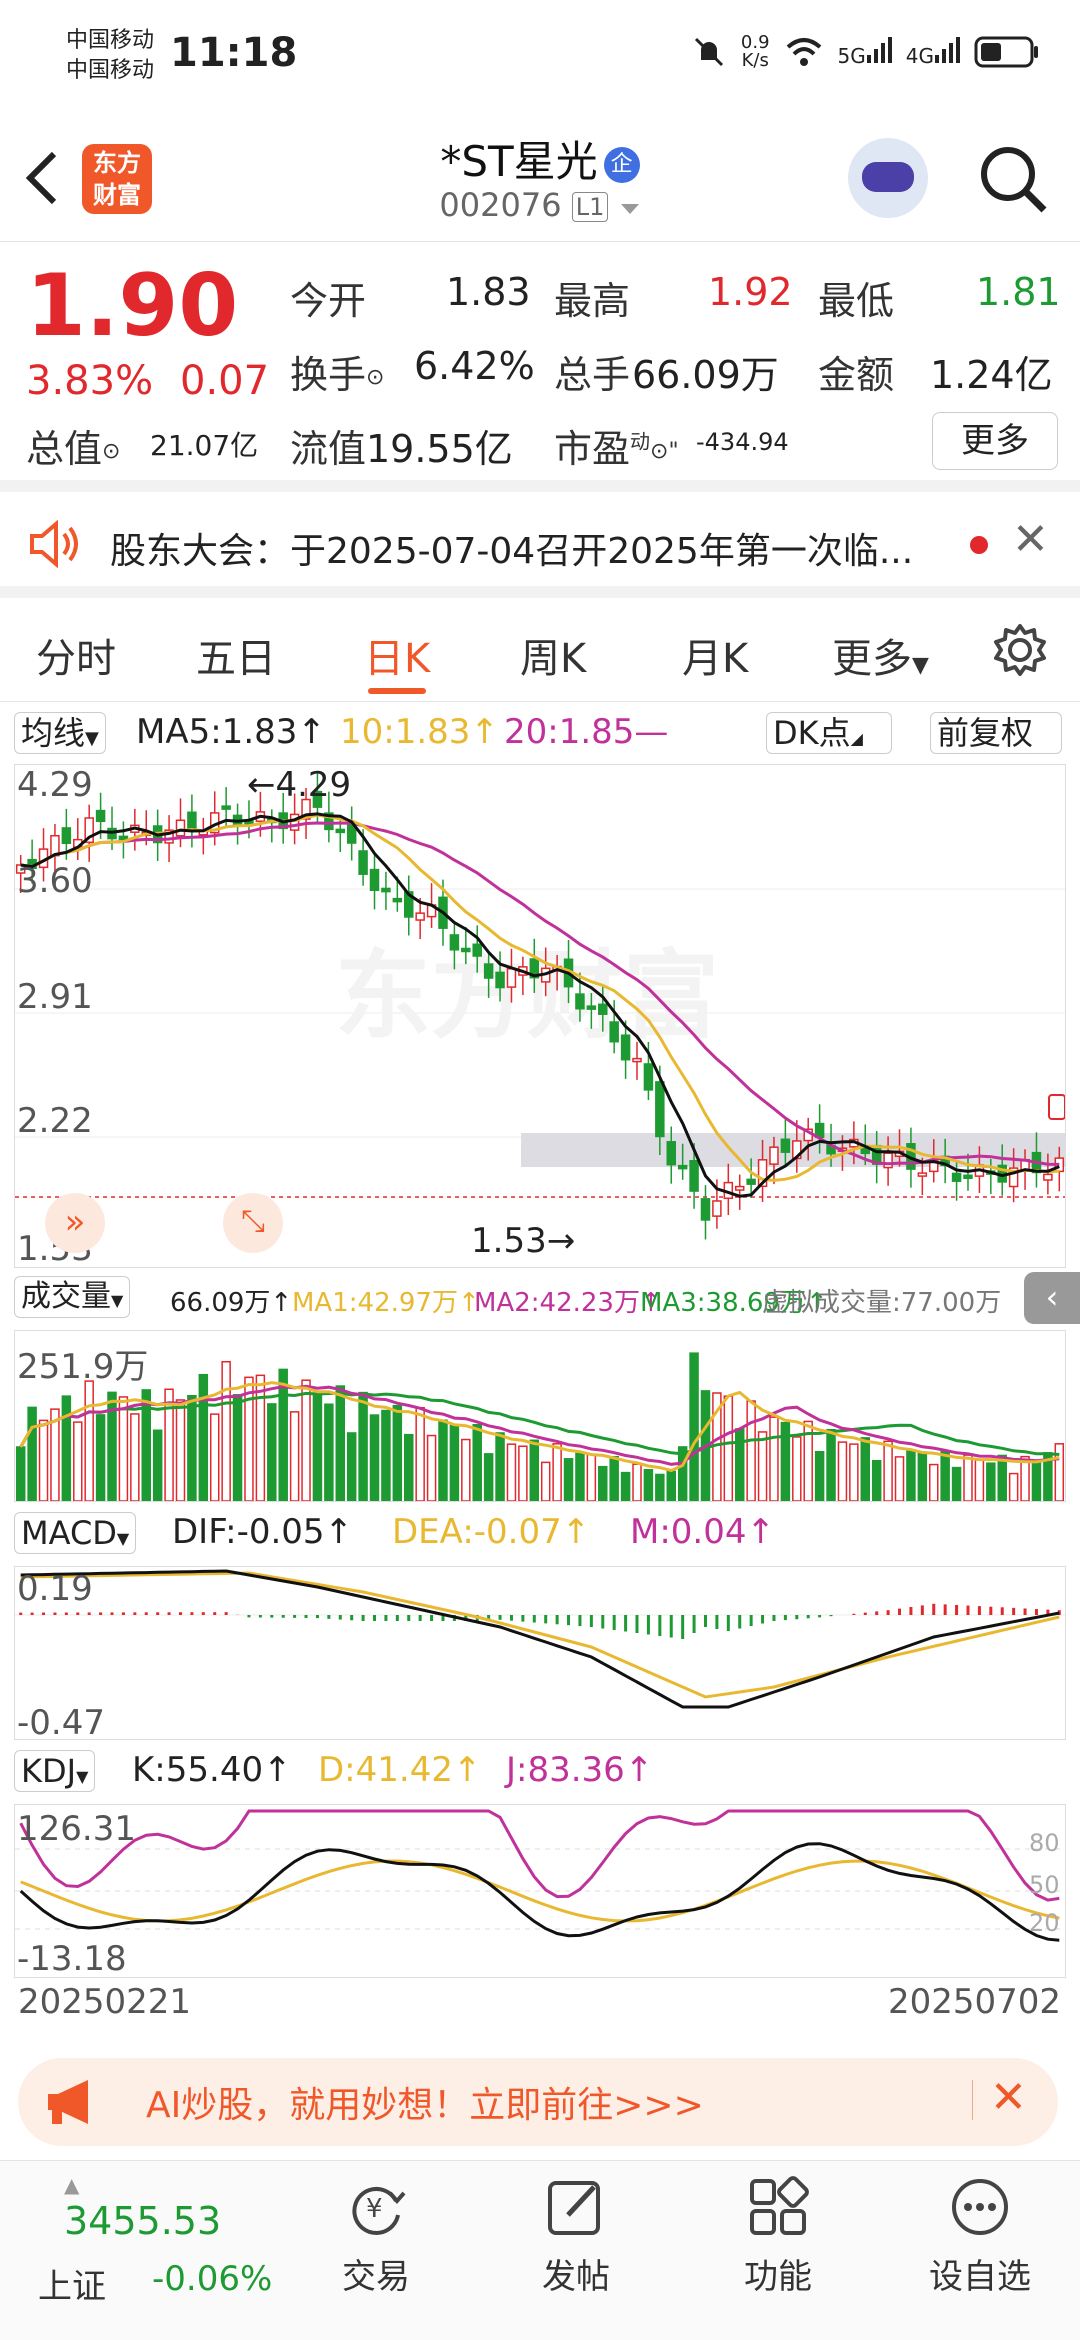 This screenshot has height=2340, width=1080. What do you see at coordinates (55, 1589) in the screenshot?
I see `macd-top-label: 0.19` at bounding box center [55, 1589].